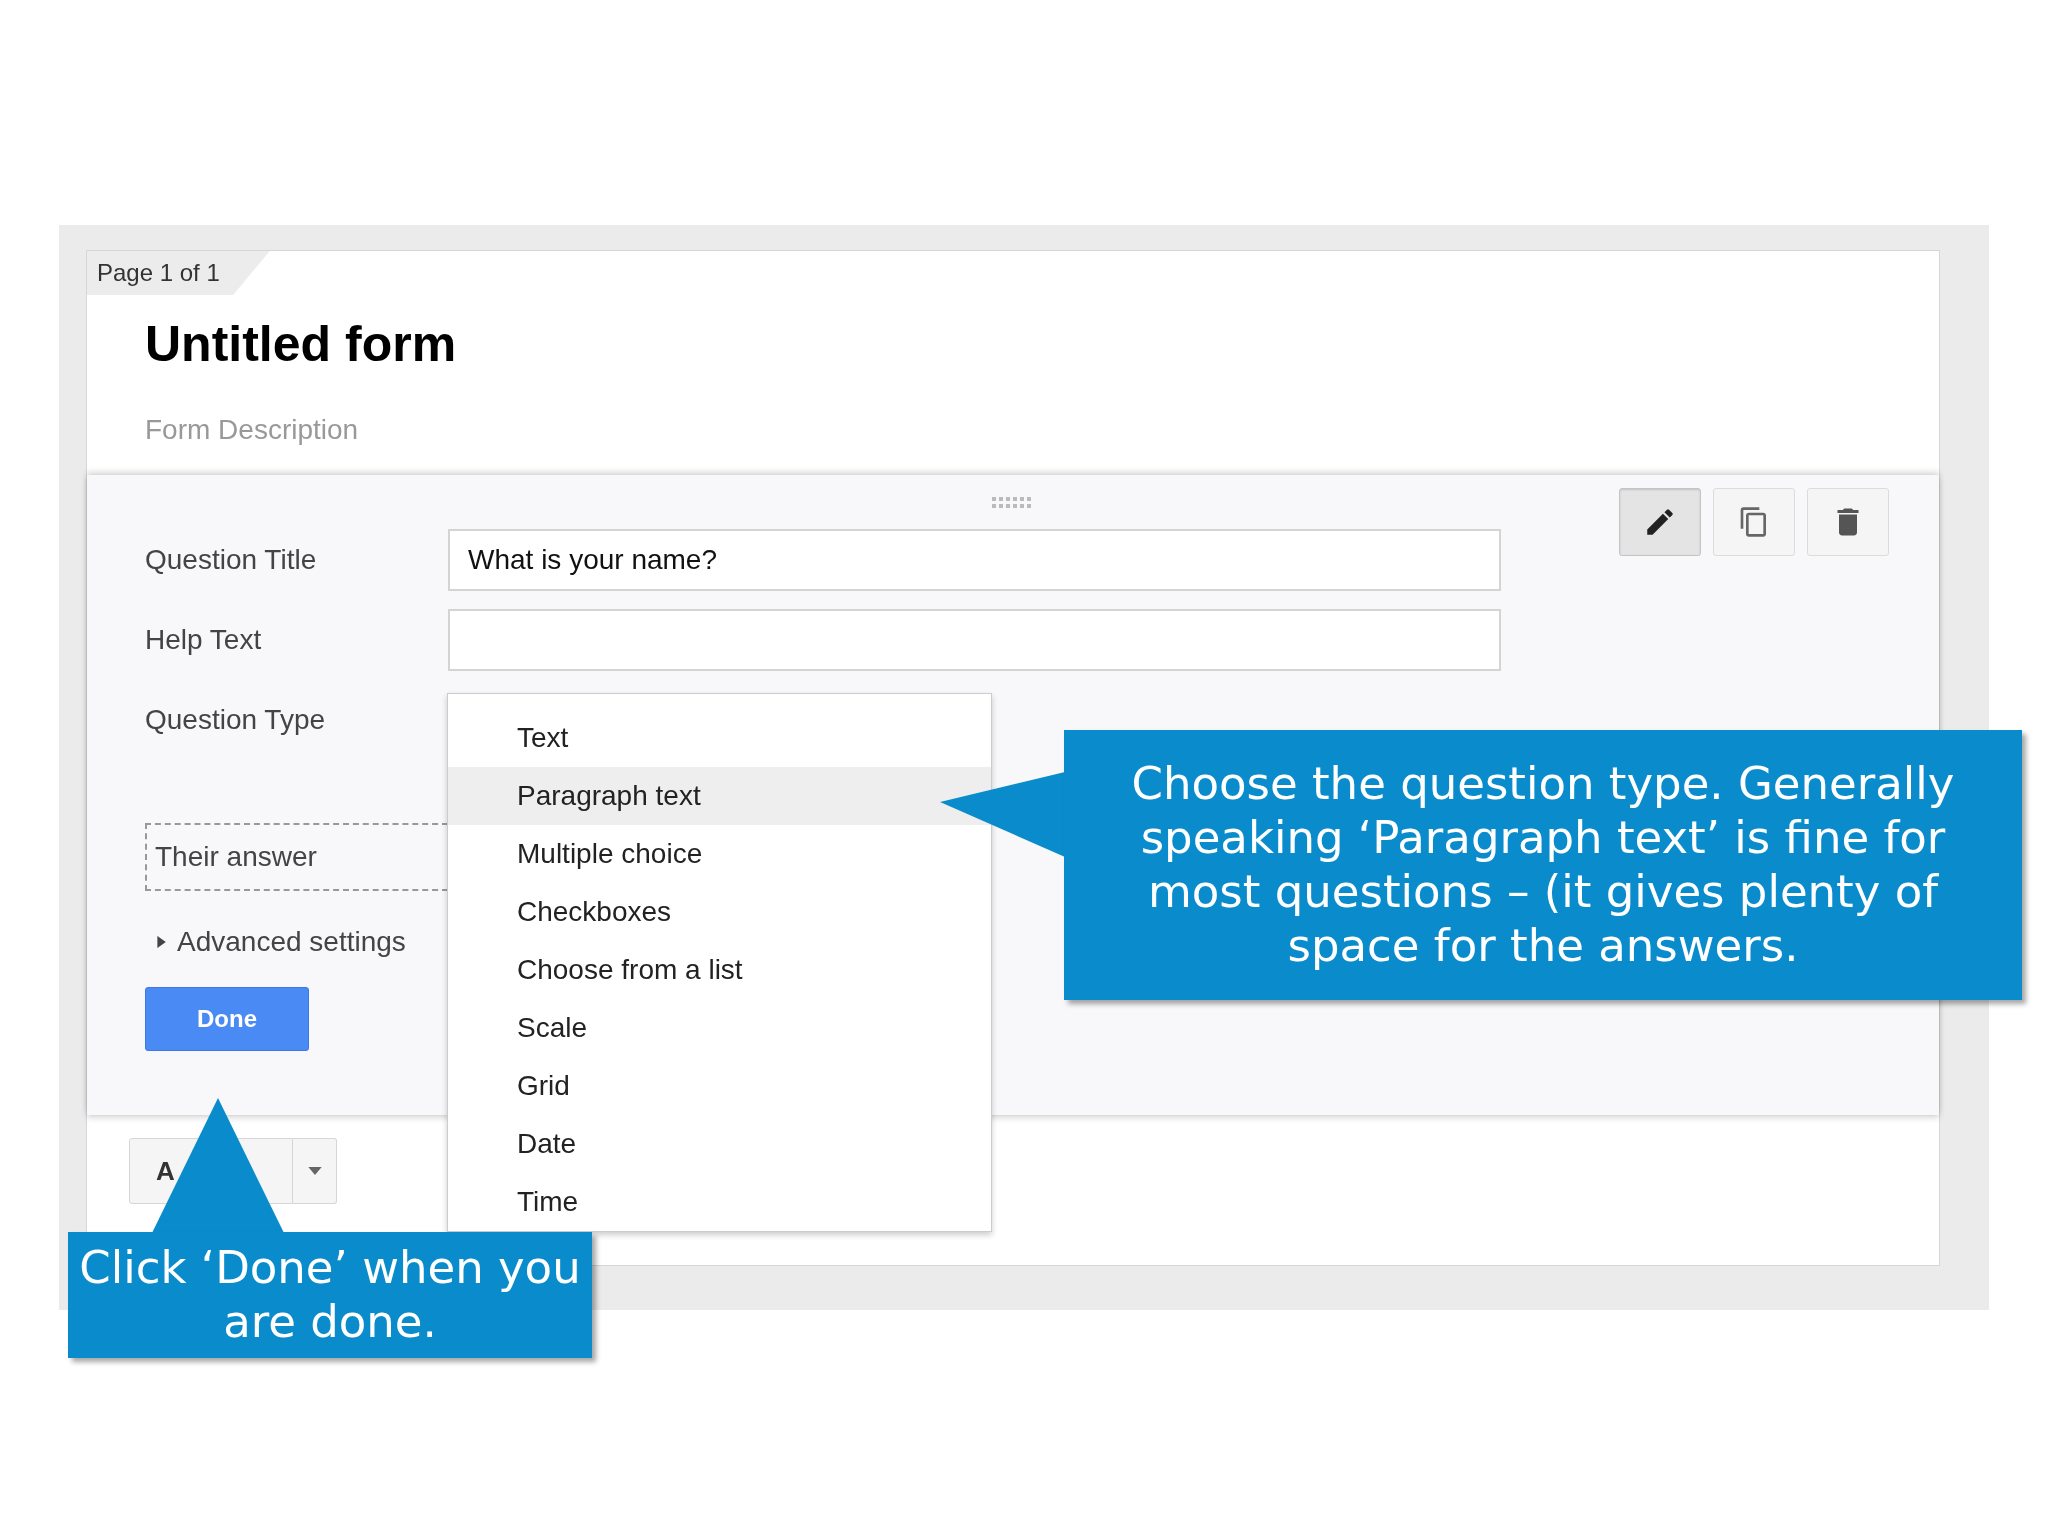  What do you see at coordinates (719, 970) in the screenshot?
I see `menu-item: Choose from a list` at bounding box center [719, 970].